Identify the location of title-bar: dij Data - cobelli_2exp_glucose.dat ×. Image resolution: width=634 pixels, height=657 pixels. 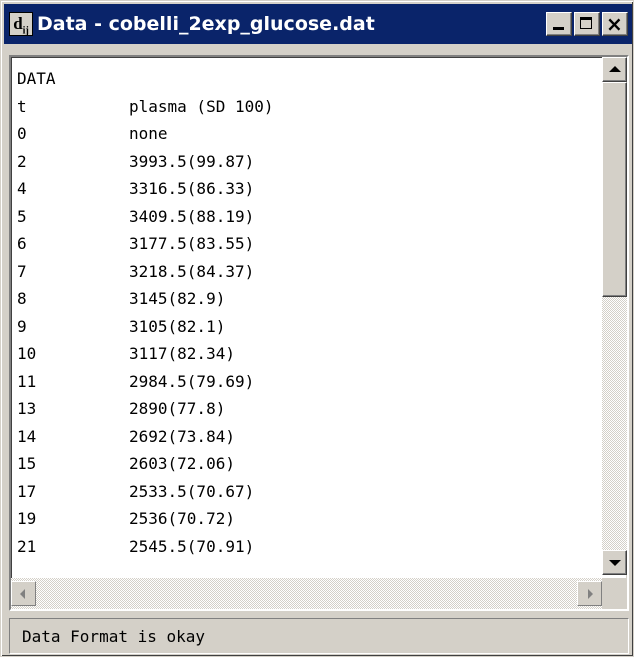
(318, 24).